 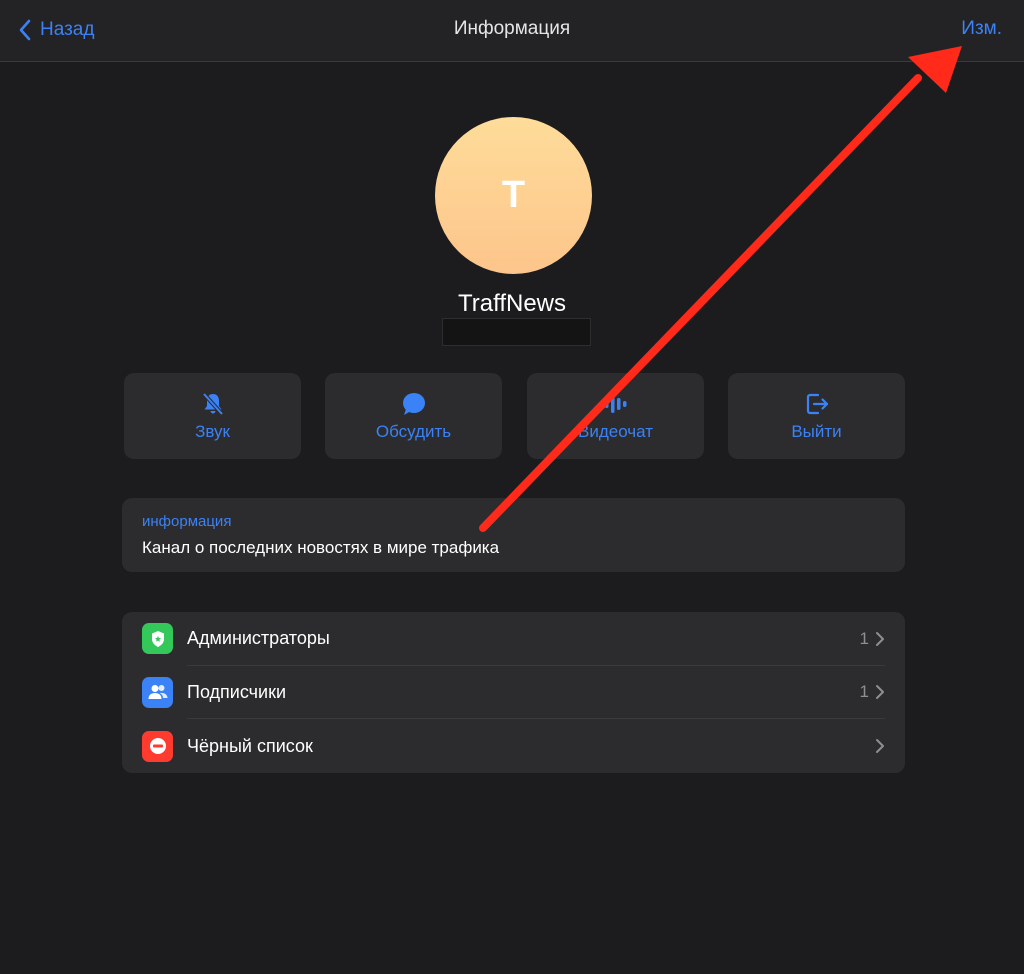 What do you see at coordinates (514, 416) in the screenshot?
I see `action-buttons: Звук Обсудить Видеочат Выйти` at bounding box center [514, 416].